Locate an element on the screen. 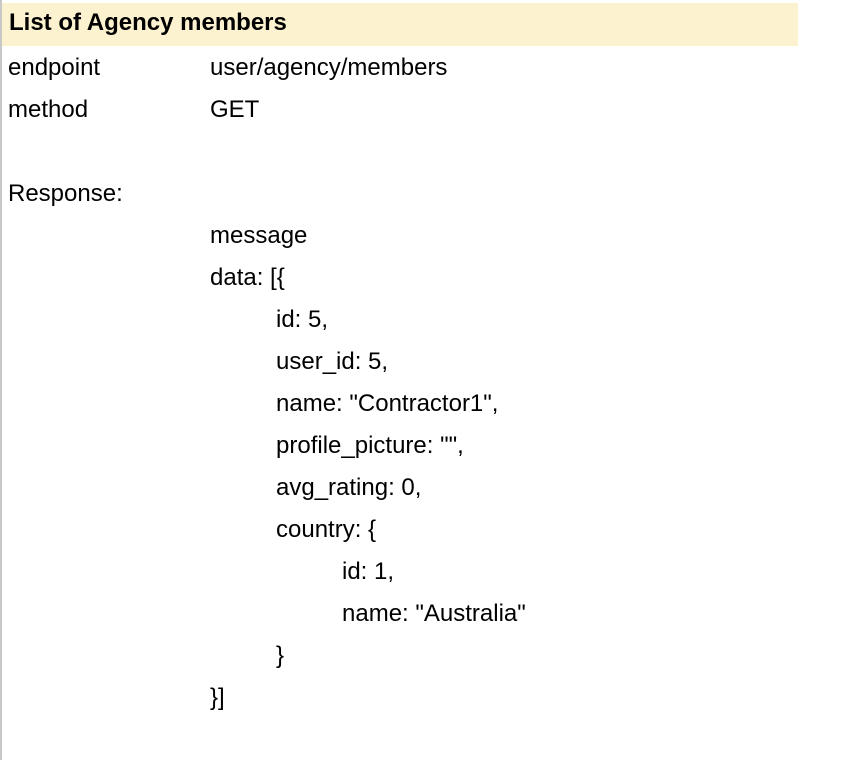  endpoint-label: endpoint is located at coordinates (54, 67).